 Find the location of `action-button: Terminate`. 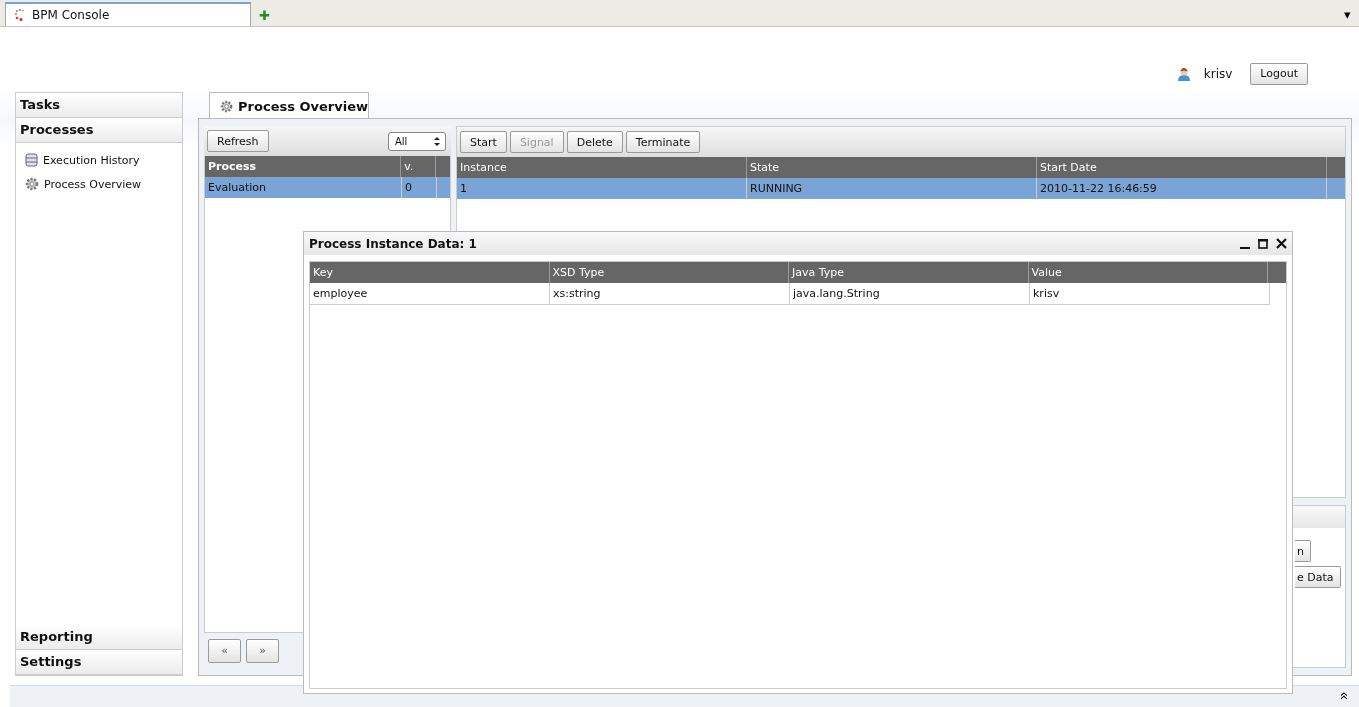

action-button: Terminate is located at coordinates (663, 142).